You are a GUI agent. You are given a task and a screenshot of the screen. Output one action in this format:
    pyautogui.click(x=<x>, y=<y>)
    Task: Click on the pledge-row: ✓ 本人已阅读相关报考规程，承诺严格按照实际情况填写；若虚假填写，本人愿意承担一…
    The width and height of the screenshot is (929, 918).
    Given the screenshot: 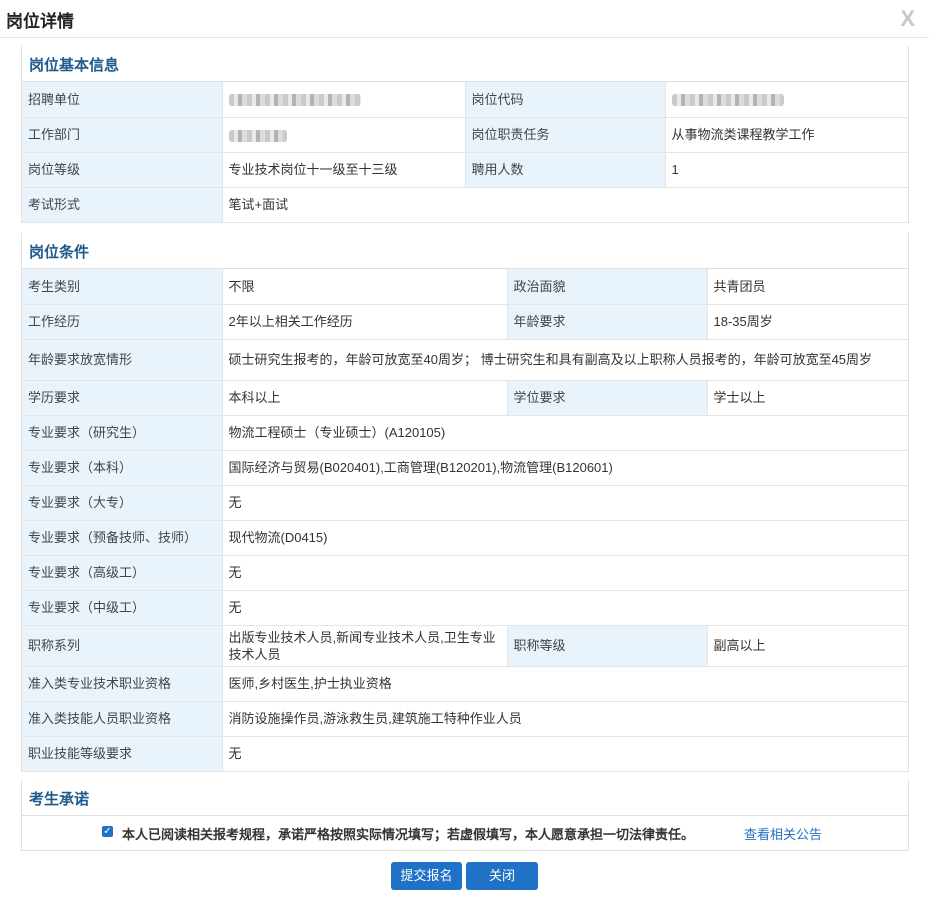 What is the action you would take?
    pyautogui.click(x=465, y=833)
    